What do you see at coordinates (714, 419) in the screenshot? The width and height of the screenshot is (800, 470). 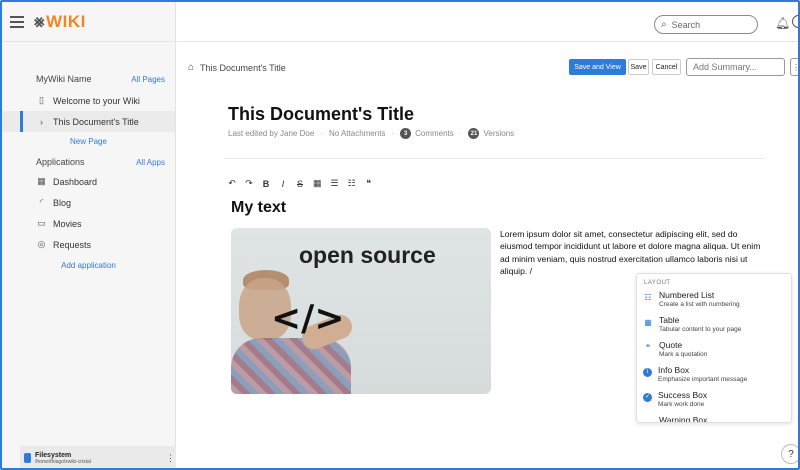 I see `menu-item-warning-box: Warning Box` at bounding box center [714, 419].